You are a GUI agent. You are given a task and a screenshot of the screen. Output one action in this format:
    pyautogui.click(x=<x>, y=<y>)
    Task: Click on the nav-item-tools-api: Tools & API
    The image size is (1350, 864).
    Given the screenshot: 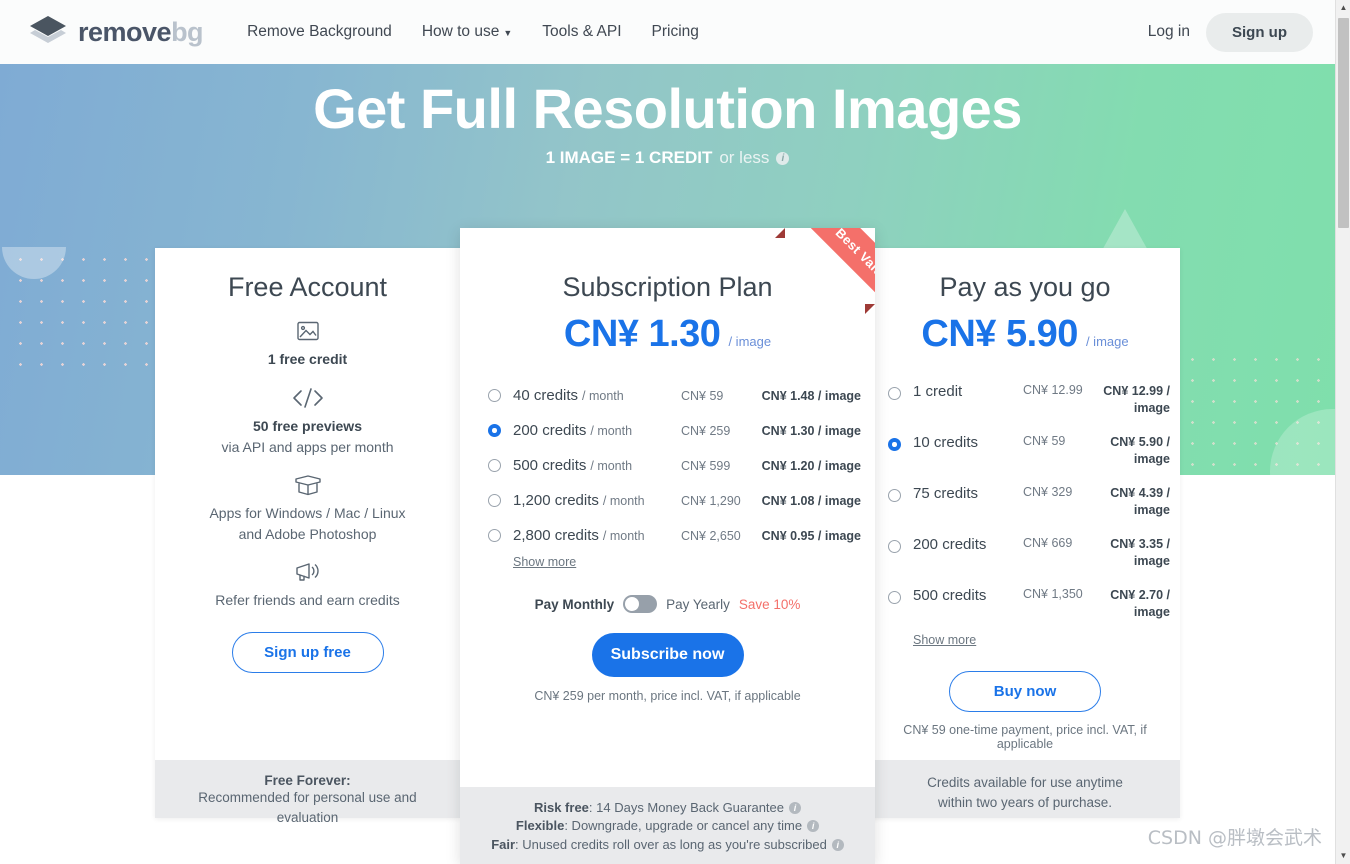 What is the action you would take?
    pyautogui.click(x=581, y=32)
    